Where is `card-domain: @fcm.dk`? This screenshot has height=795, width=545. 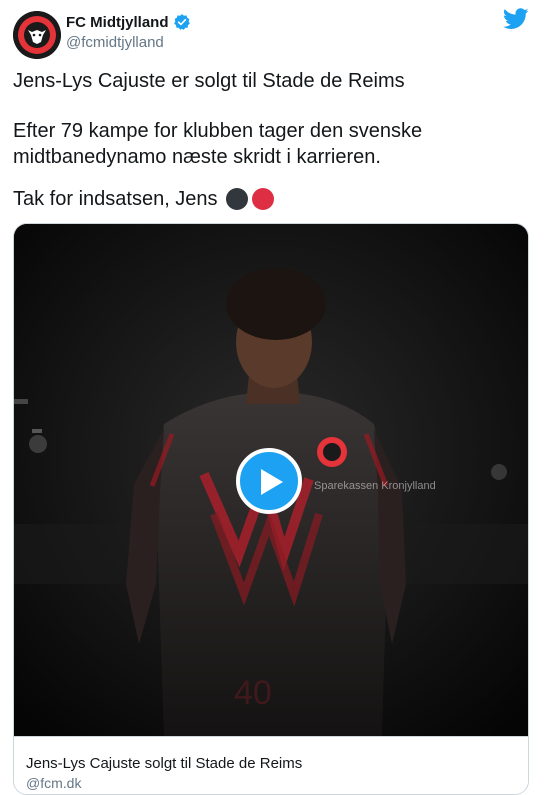 card-domain: @fcm.dk is located at coordinates (54, 783).